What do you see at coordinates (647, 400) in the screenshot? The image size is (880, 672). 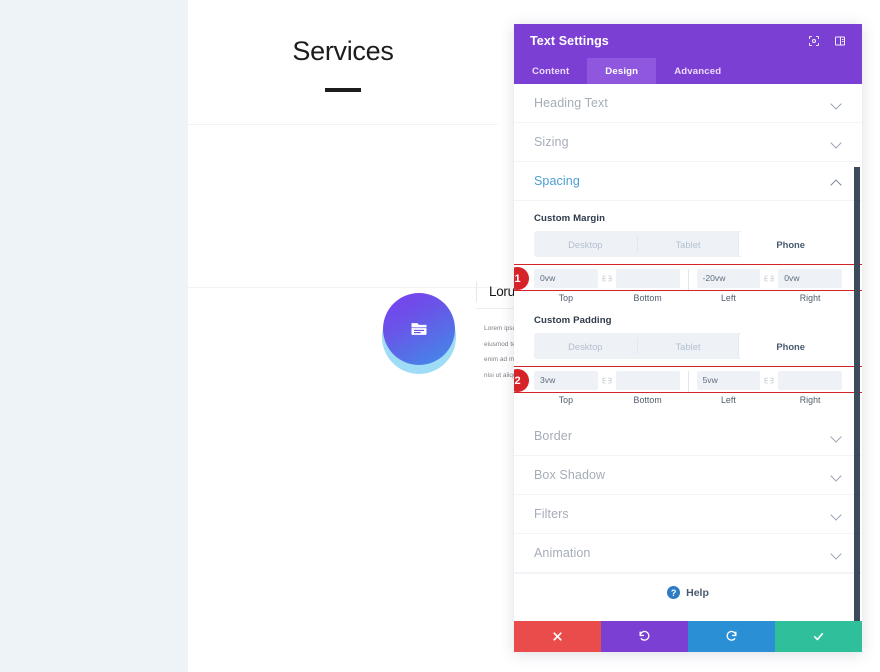 I see `padding-bottom-caption: Bottom` at bounding box center [647, 400].